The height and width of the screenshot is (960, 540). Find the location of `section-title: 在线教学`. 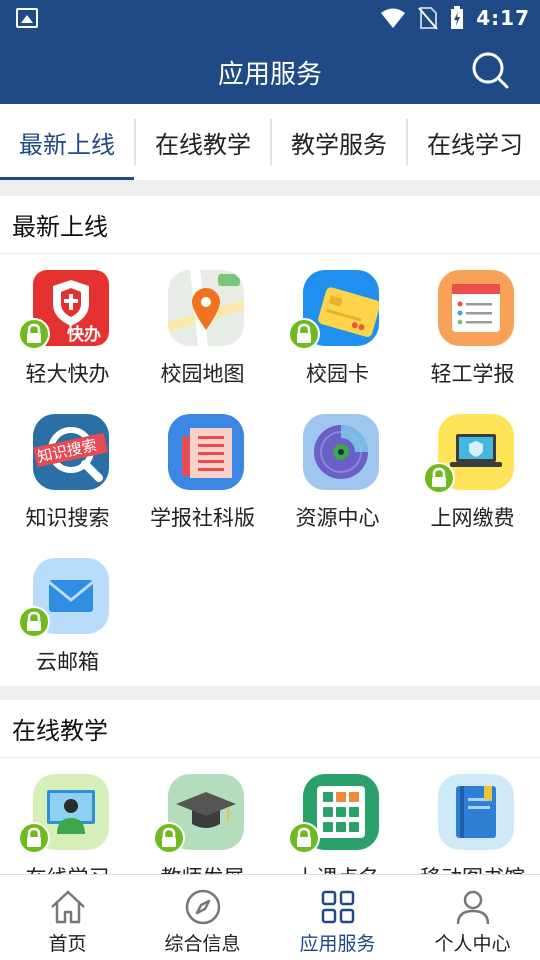

section-title: 在线教学 is located at coordinates (270, 729).